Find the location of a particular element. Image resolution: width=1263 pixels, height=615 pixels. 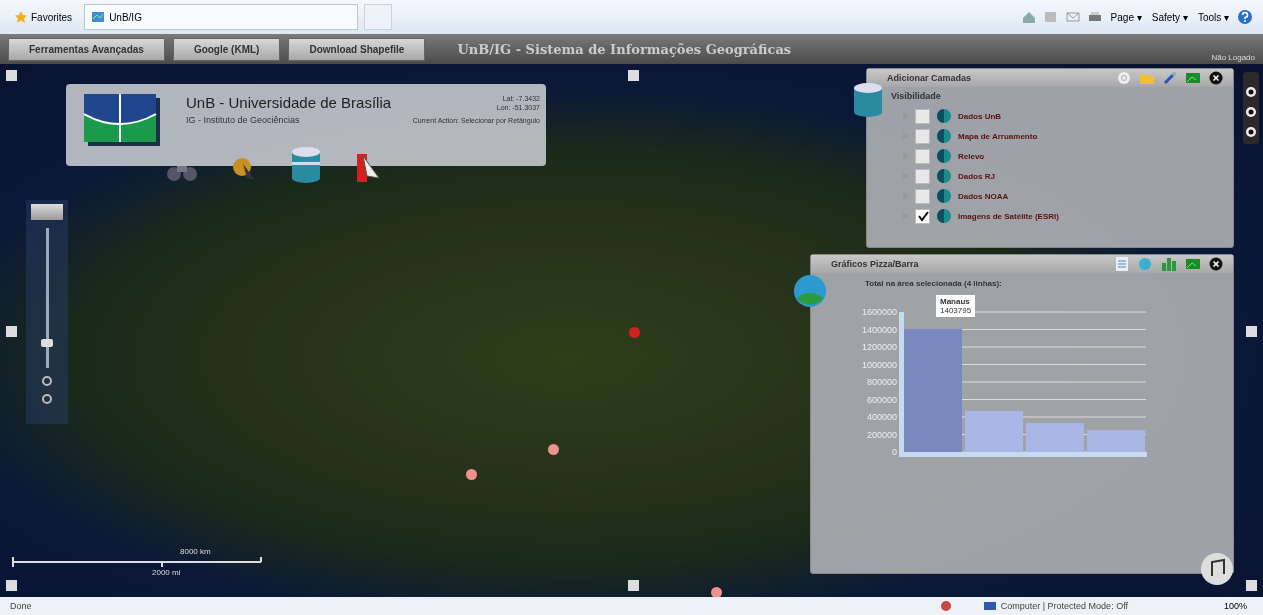

pie-chart-icon is located at coordinates (1145, 264).